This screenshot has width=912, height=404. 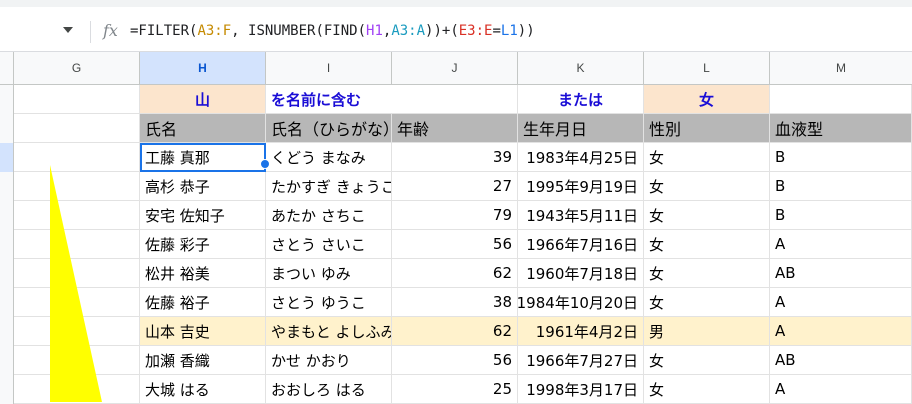 What do you see at coordinates (581, 244) in the screenshot?
I see `cell-birthdate: 1966年7月16日` at bounding box center [581, 244].